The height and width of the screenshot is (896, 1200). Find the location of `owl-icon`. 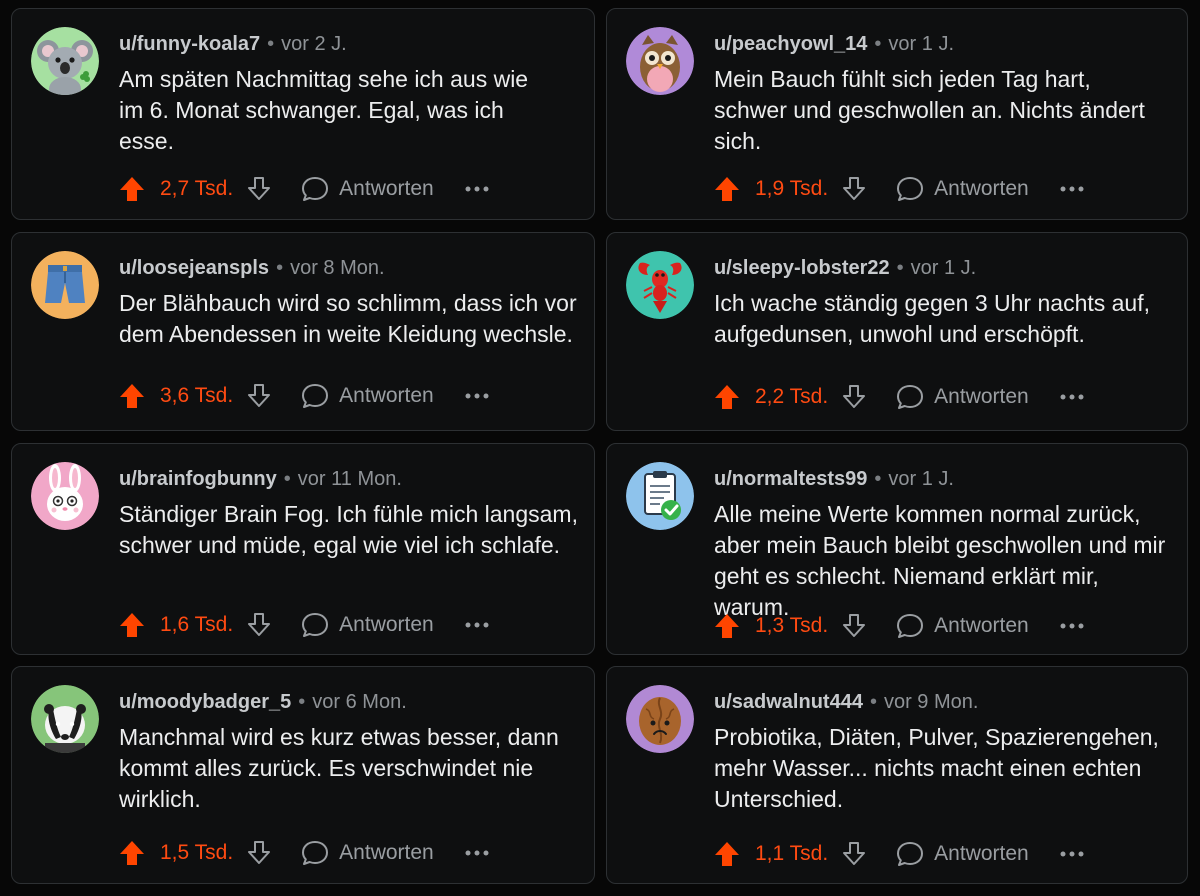

owl-icon is located at coordinates (660, 61).